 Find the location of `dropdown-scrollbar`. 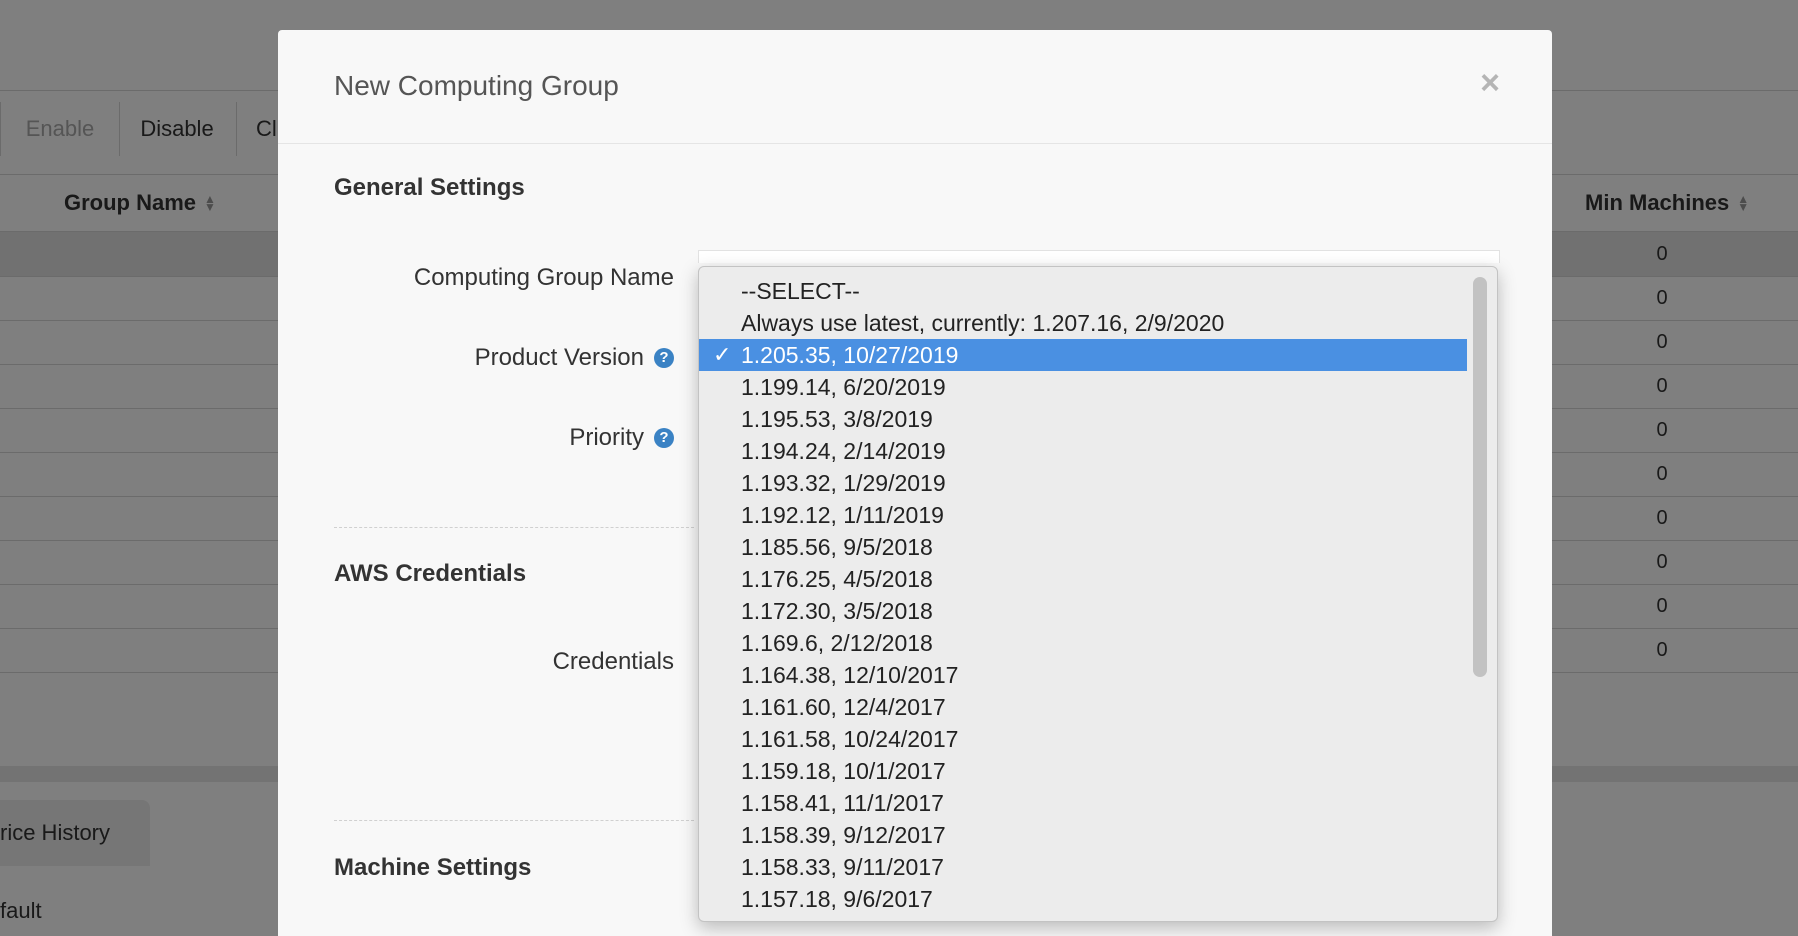

dropdown-scrollbar is located at coordinates (1480, 594).